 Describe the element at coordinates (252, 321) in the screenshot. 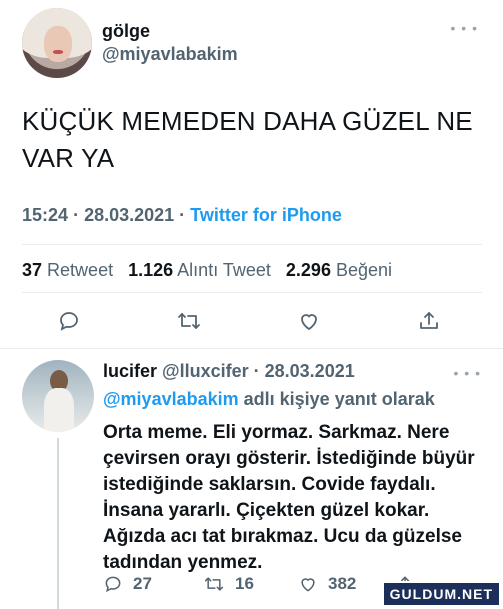

I see `tweet-actions` at that location.